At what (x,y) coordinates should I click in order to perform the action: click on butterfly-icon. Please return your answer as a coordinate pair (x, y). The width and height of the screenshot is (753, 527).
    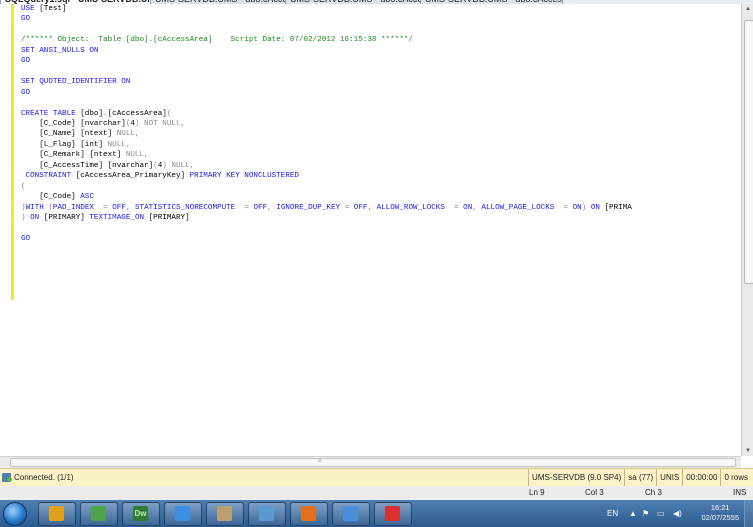
    Looking at the image, I should click on (308, 513).